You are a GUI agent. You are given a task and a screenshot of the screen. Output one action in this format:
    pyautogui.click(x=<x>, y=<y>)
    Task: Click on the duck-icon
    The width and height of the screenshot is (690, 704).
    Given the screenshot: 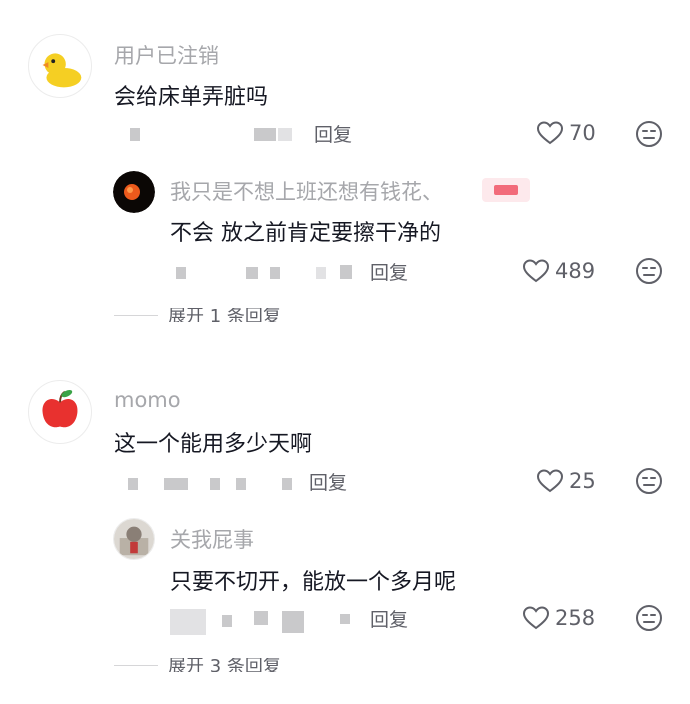 What is the action you would take?
    pyautogui.click(x=62, y=70)
    